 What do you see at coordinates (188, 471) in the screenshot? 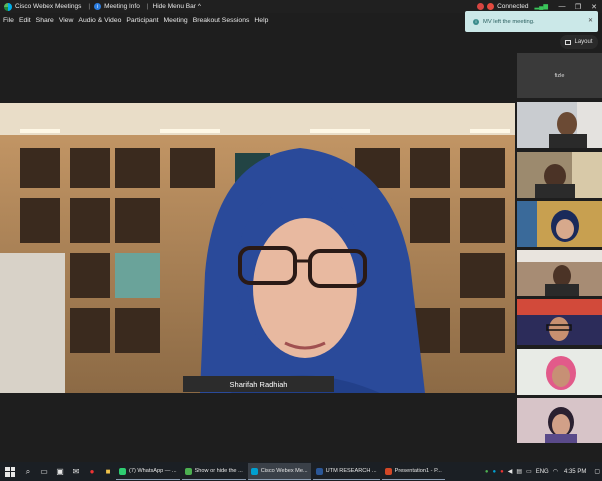
I see `chrome-icon` at bounding box center [188, 471].